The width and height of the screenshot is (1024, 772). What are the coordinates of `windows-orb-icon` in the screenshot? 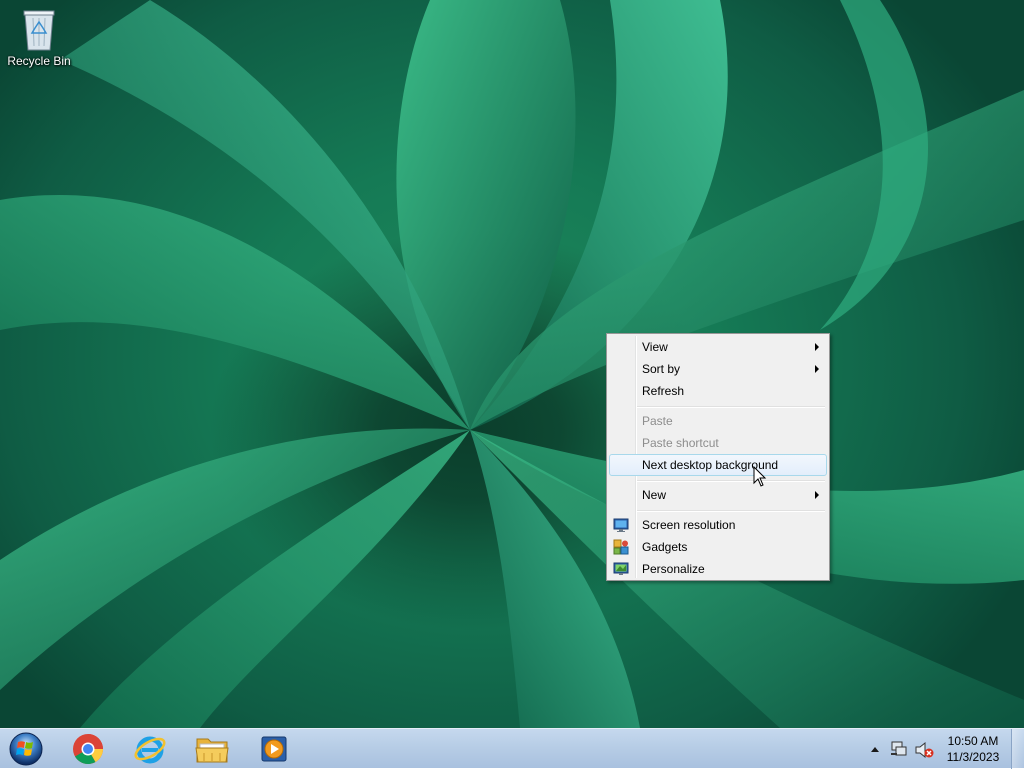 It's located at (26, 749).